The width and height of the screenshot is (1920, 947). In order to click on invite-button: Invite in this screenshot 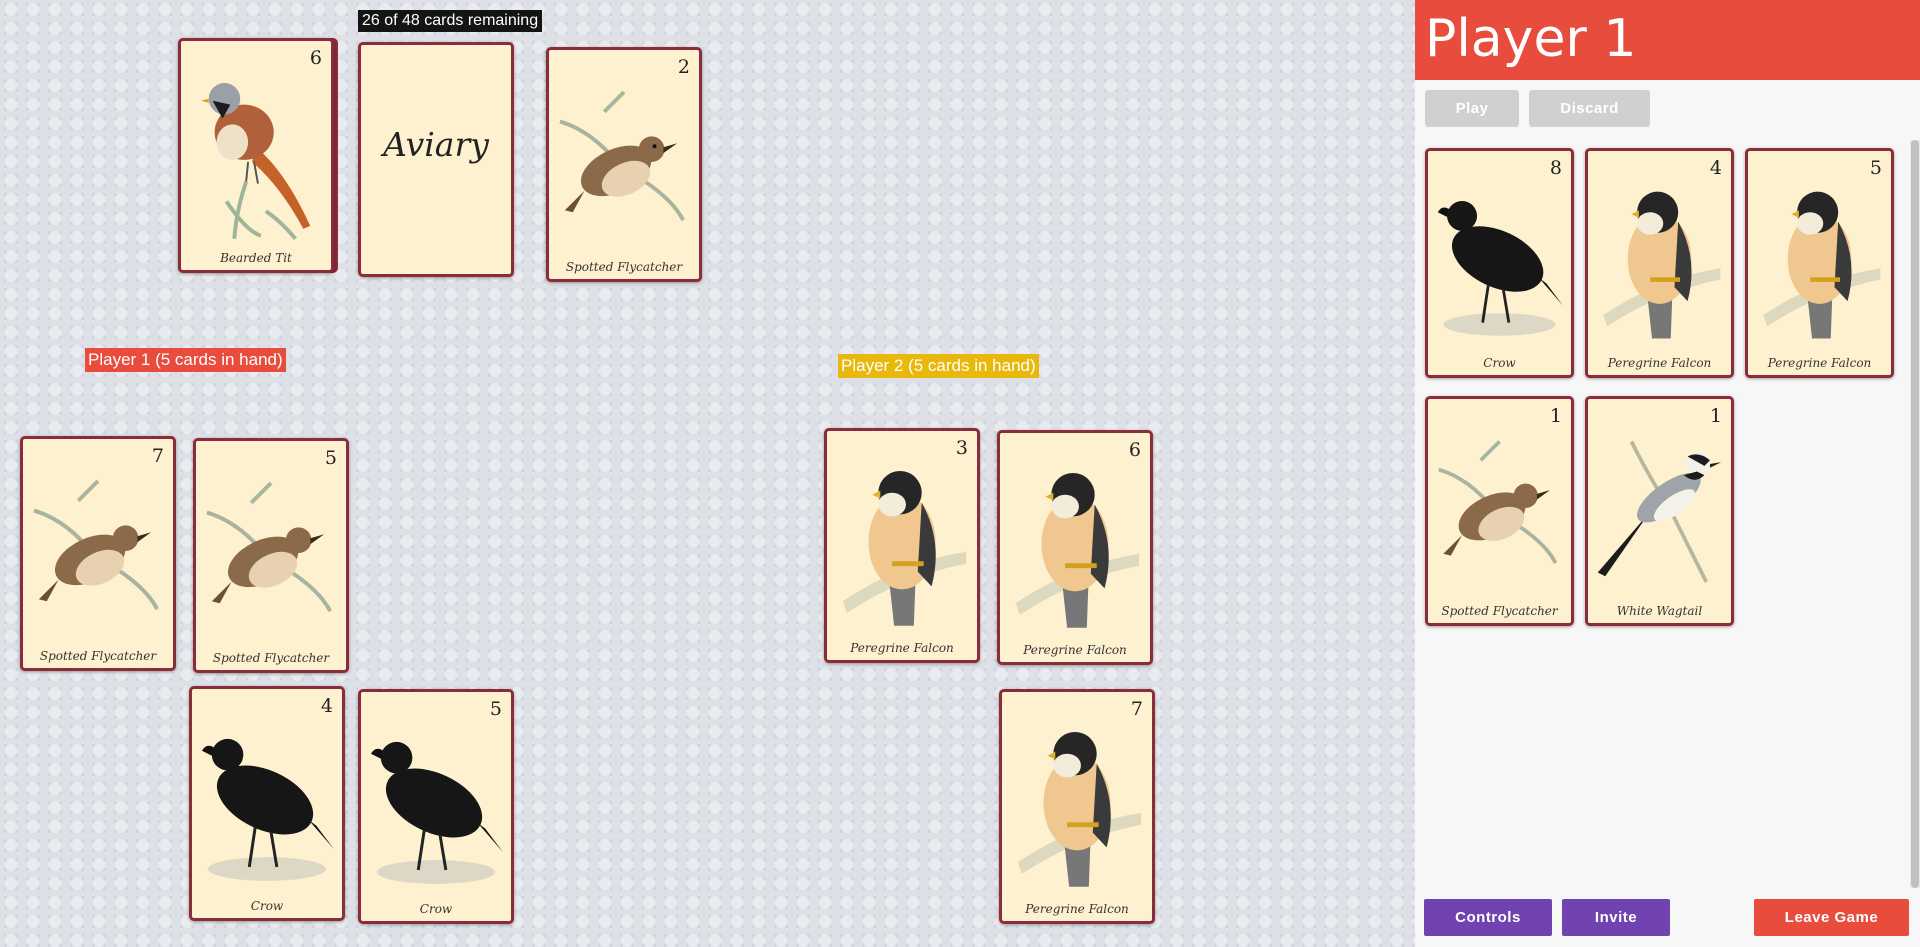, I will do `click(1616, 917)`.